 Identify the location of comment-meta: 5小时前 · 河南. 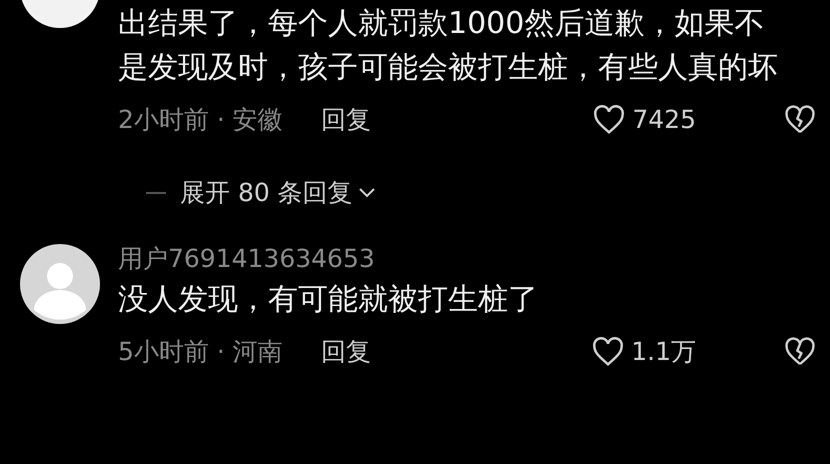
(200, 352).